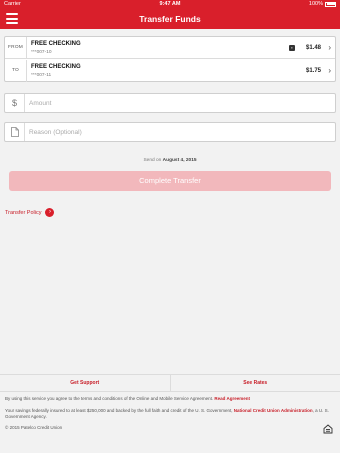 The image size is (340, 453). I want to click on footer-links: Get Support See Rates, so click(170, 383).